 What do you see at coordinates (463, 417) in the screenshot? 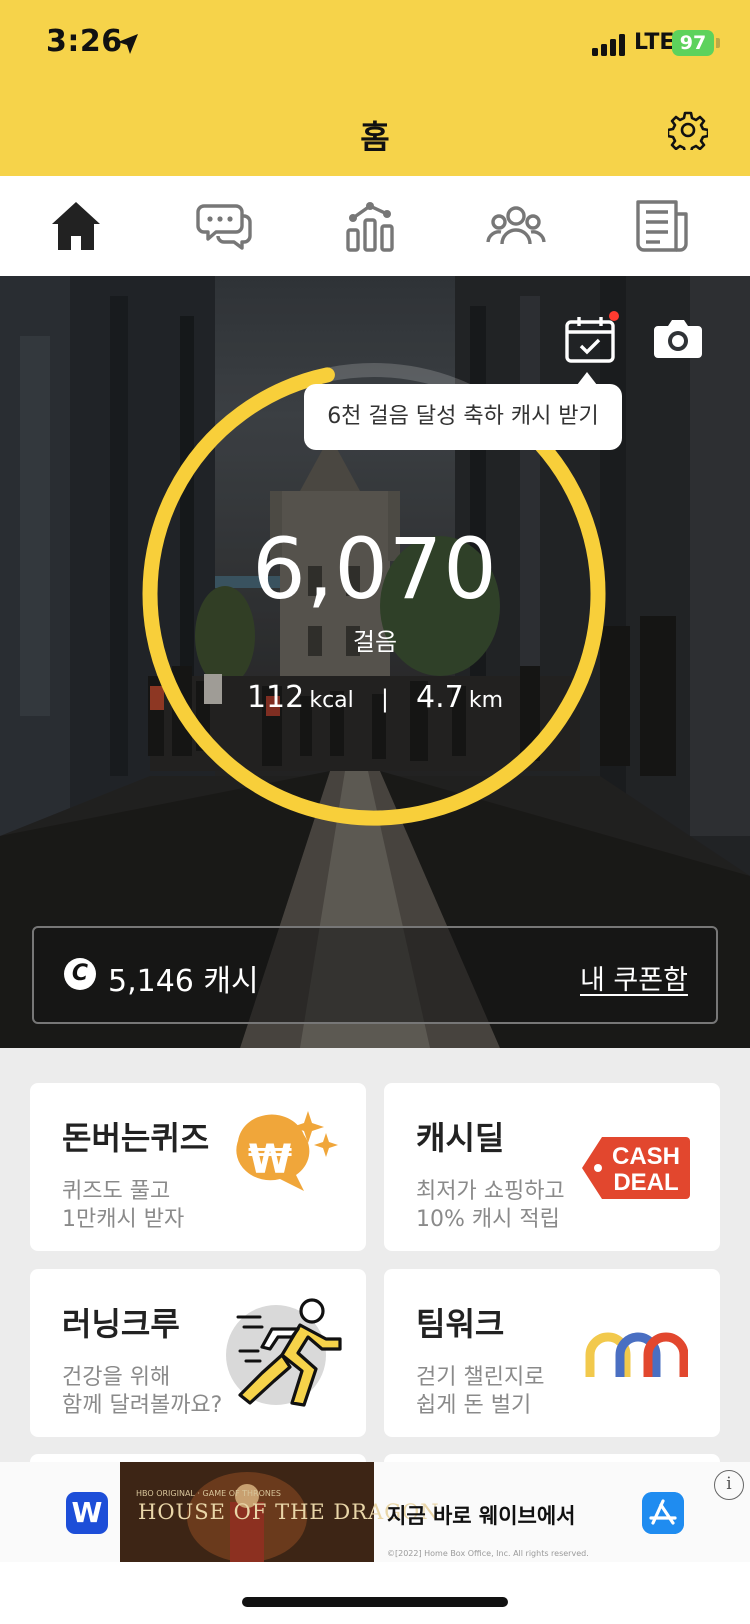
I see `reward-tooltip: 6천 걸음 달성 축하 캐시 받기` at bounding box center [463, 417].